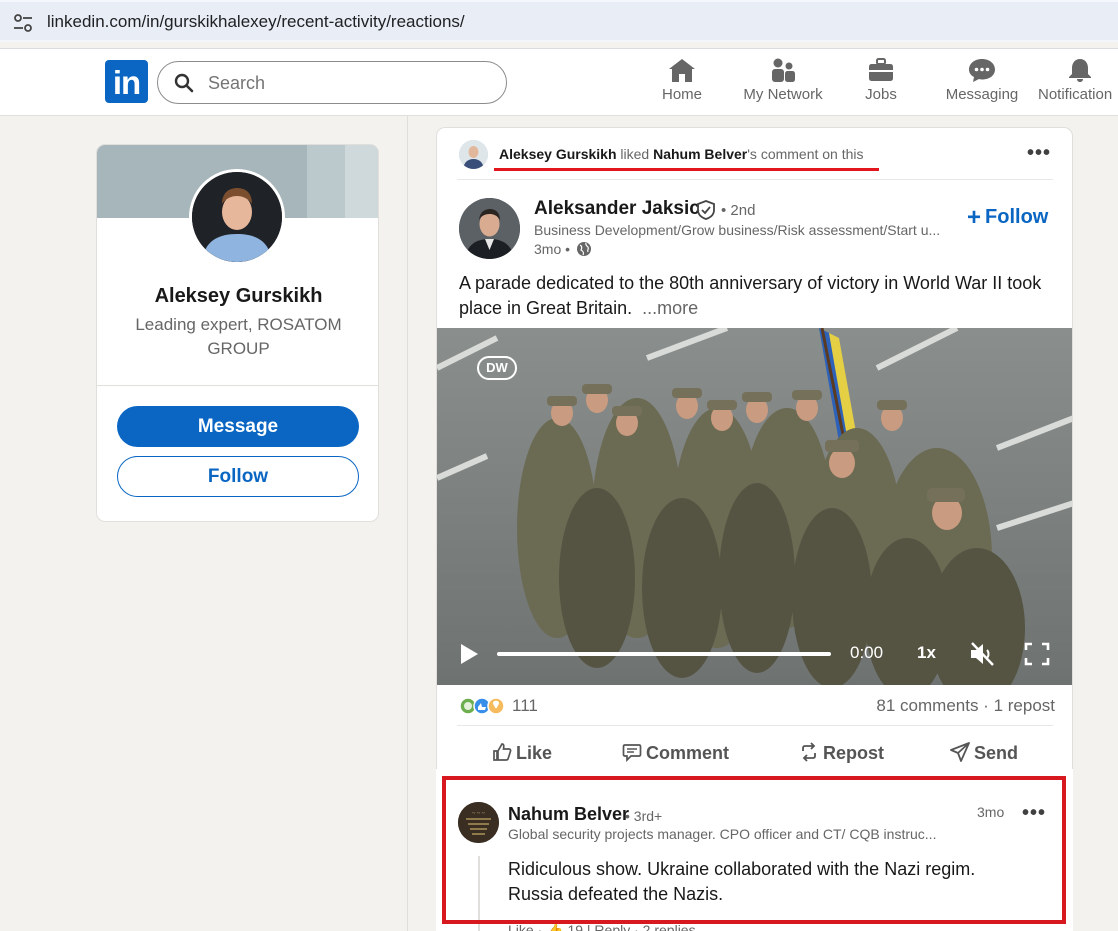 The height and width of the screenshot is (931, 1118). What do you see at coordinates (502, 752) in the screenshot?
I see `like-icon` at bounding box center [502, 752].